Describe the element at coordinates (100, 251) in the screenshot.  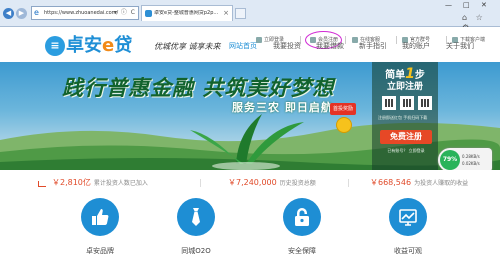
I see `feature-label: 卓安品牌` at that location.